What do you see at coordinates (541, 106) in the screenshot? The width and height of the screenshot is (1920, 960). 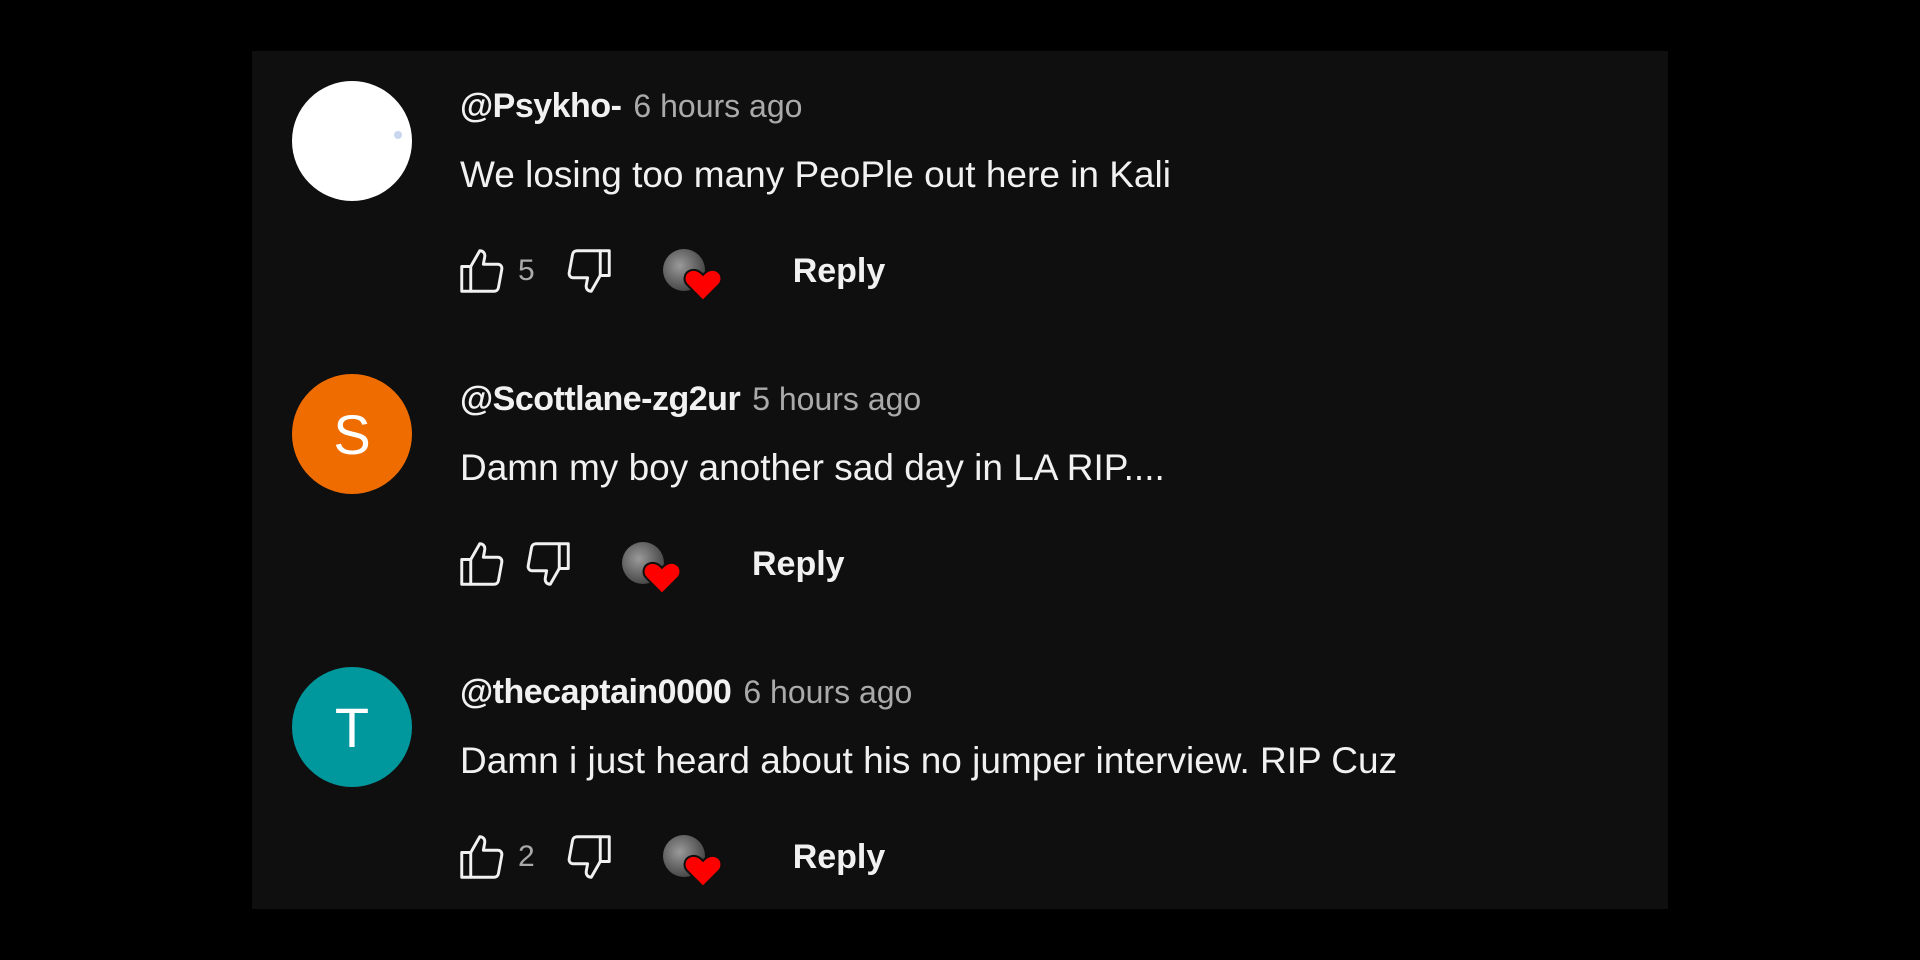 I see `author-name: @Psykho-` at bounding box center [541, 106].